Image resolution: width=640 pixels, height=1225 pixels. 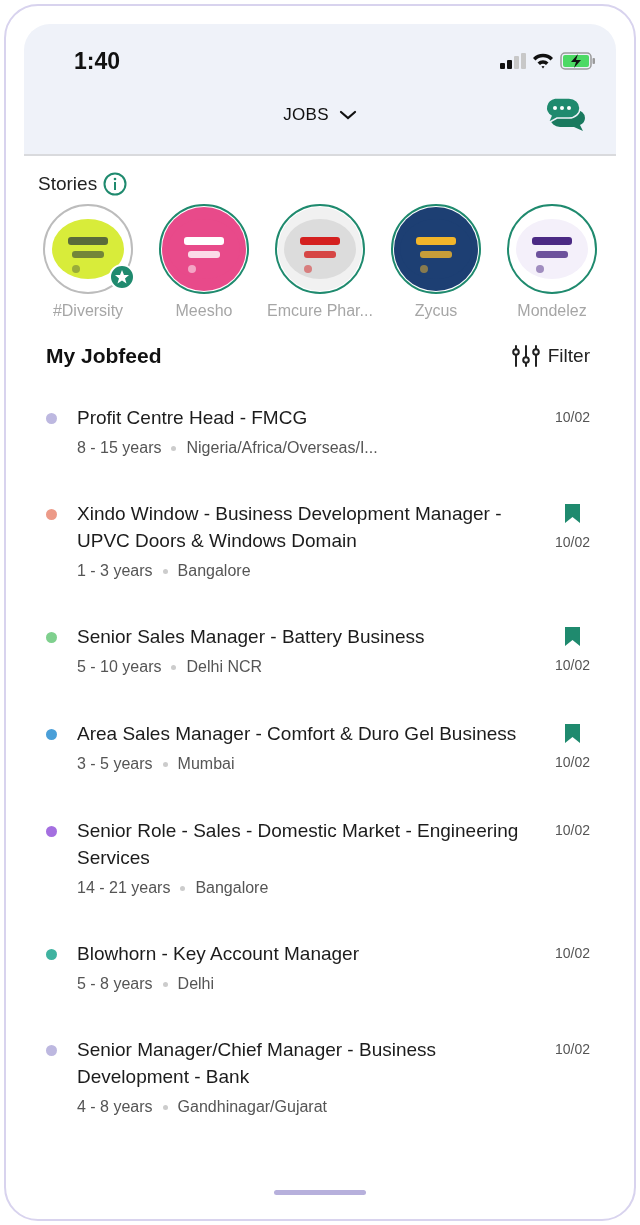 What do you see at coordinates (119, 667) in the screenshot?
I see `experience-text: 5 - 10 years` at bounding box center [119, 667].